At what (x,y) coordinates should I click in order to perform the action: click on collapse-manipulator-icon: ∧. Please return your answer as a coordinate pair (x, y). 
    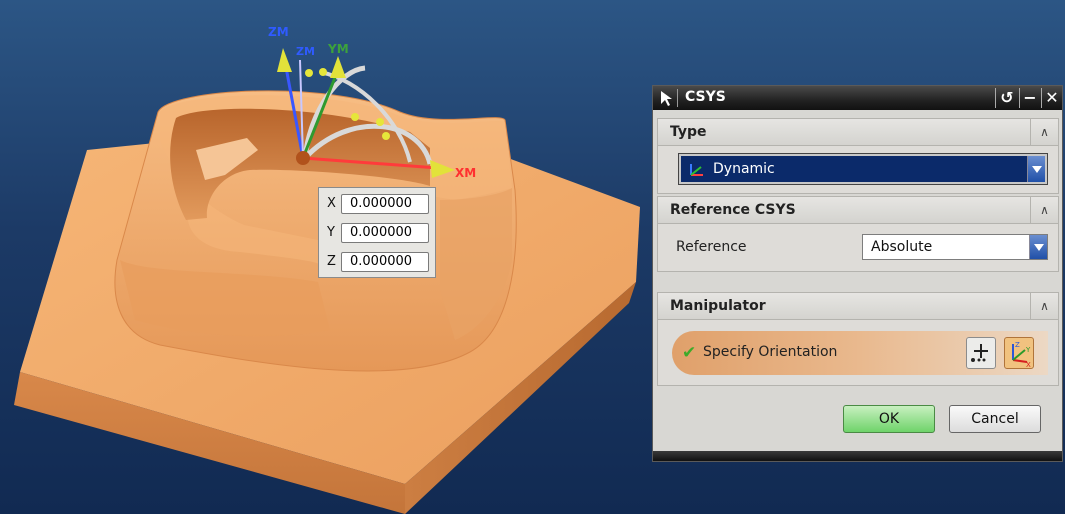
    Looking at the image, I should click on (1044, 306).